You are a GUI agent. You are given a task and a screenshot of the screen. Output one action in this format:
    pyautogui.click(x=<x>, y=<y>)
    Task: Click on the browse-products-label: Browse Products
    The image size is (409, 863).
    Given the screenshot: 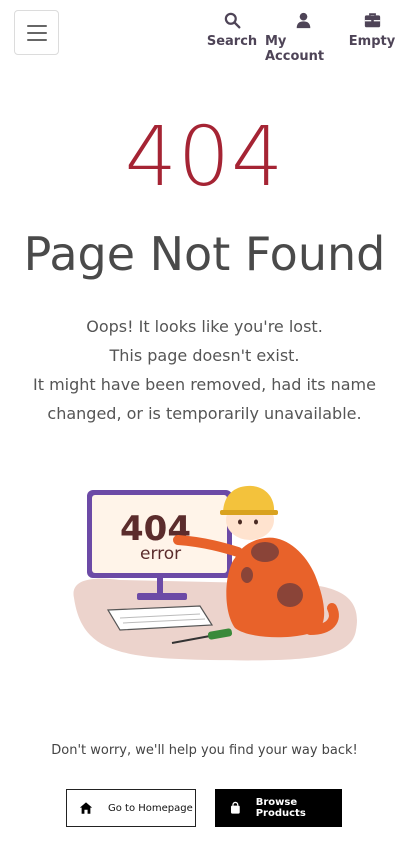 What is the action you would take?
    pyautogui.click(x=280, y=808)
    